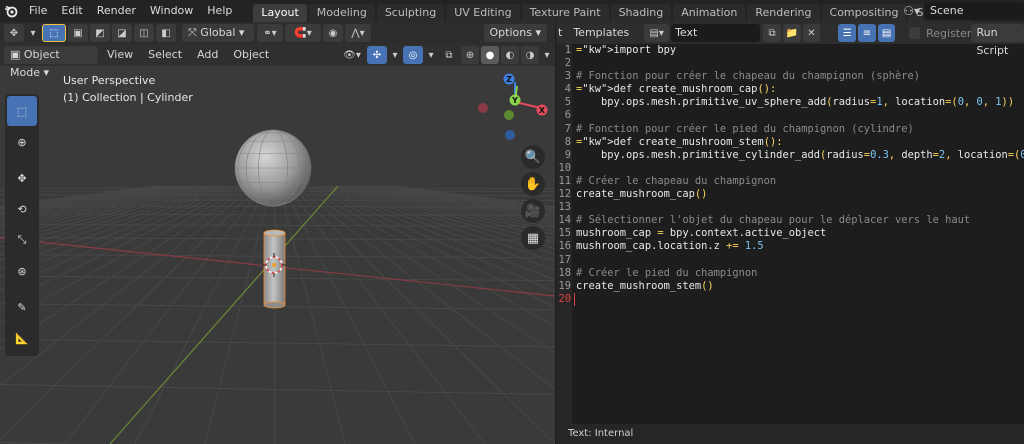  Describe the element at coordinates (510, 55) in the screenshot. I see `material-shading-icon: ◐` at that location.